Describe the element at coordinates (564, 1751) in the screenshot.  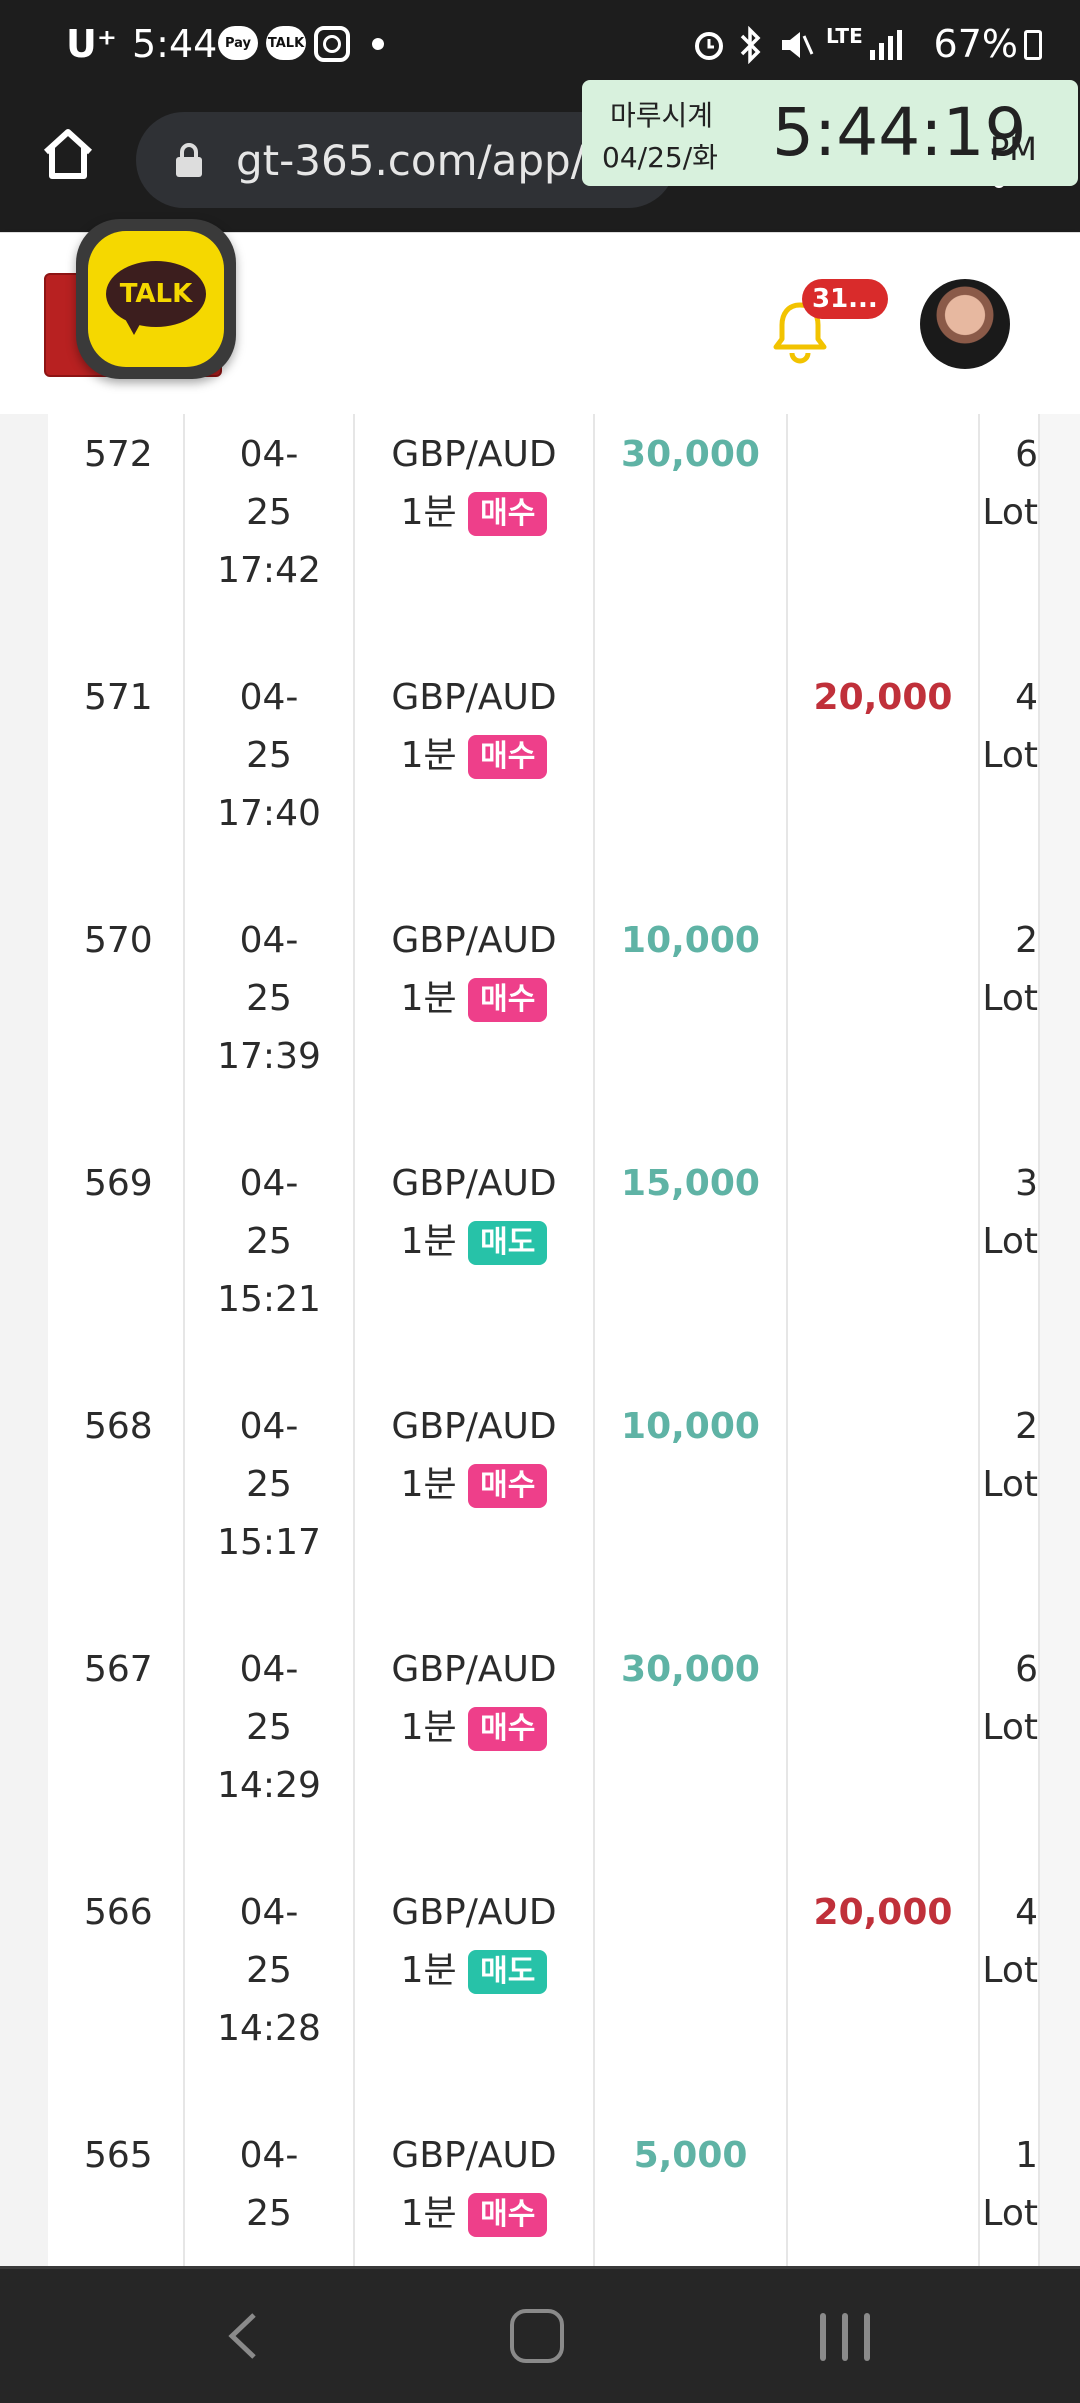
I see `table-row: 567 04- 25 14:29 GBP/AUD 1분 매수 30,000 6 Lot` at that location.